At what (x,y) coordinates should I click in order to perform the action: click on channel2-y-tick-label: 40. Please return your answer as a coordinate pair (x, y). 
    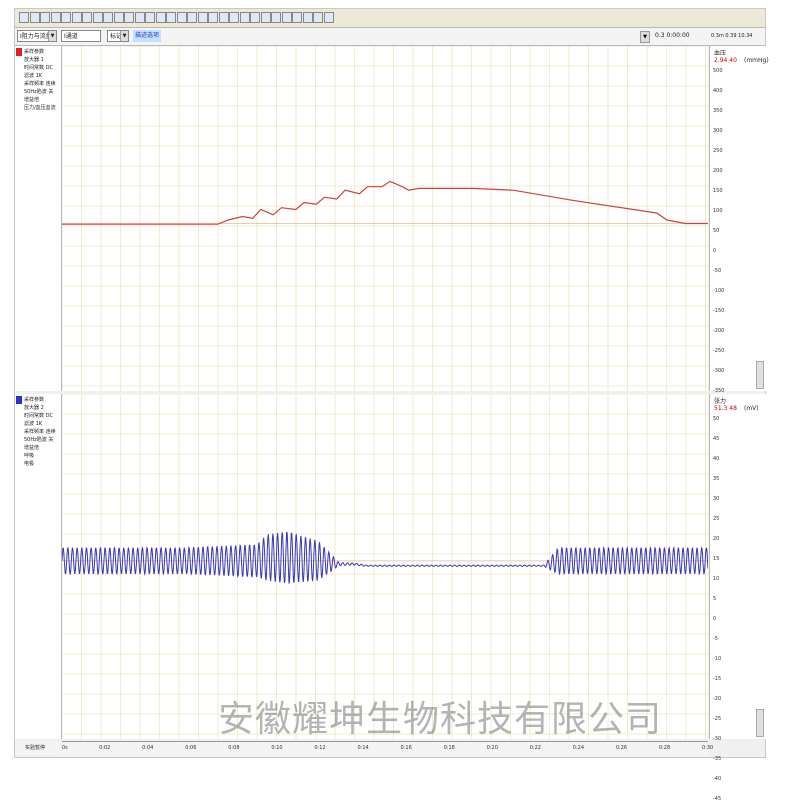
    Looking at the image, I should click on (716, 459).